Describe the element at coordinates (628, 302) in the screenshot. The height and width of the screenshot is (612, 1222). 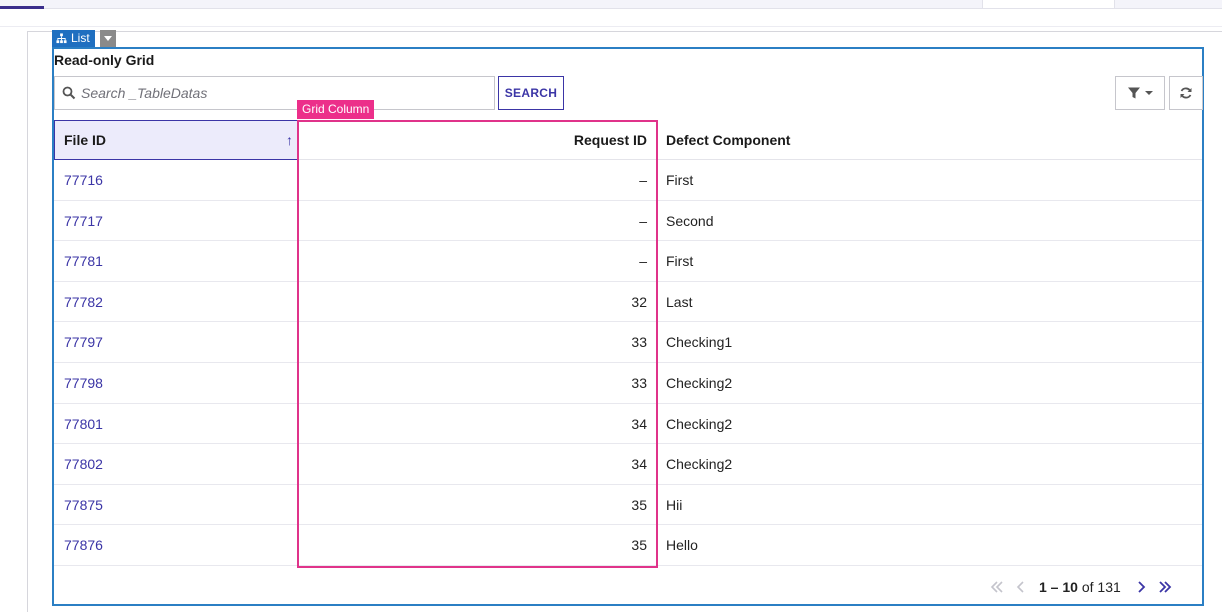
I see `table-row: 77782 32 Last` at that location.